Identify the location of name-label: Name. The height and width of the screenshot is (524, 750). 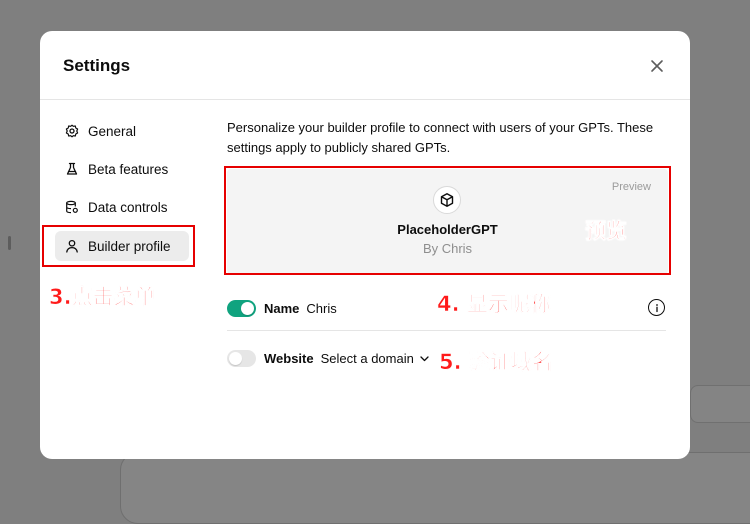
(282, 308).